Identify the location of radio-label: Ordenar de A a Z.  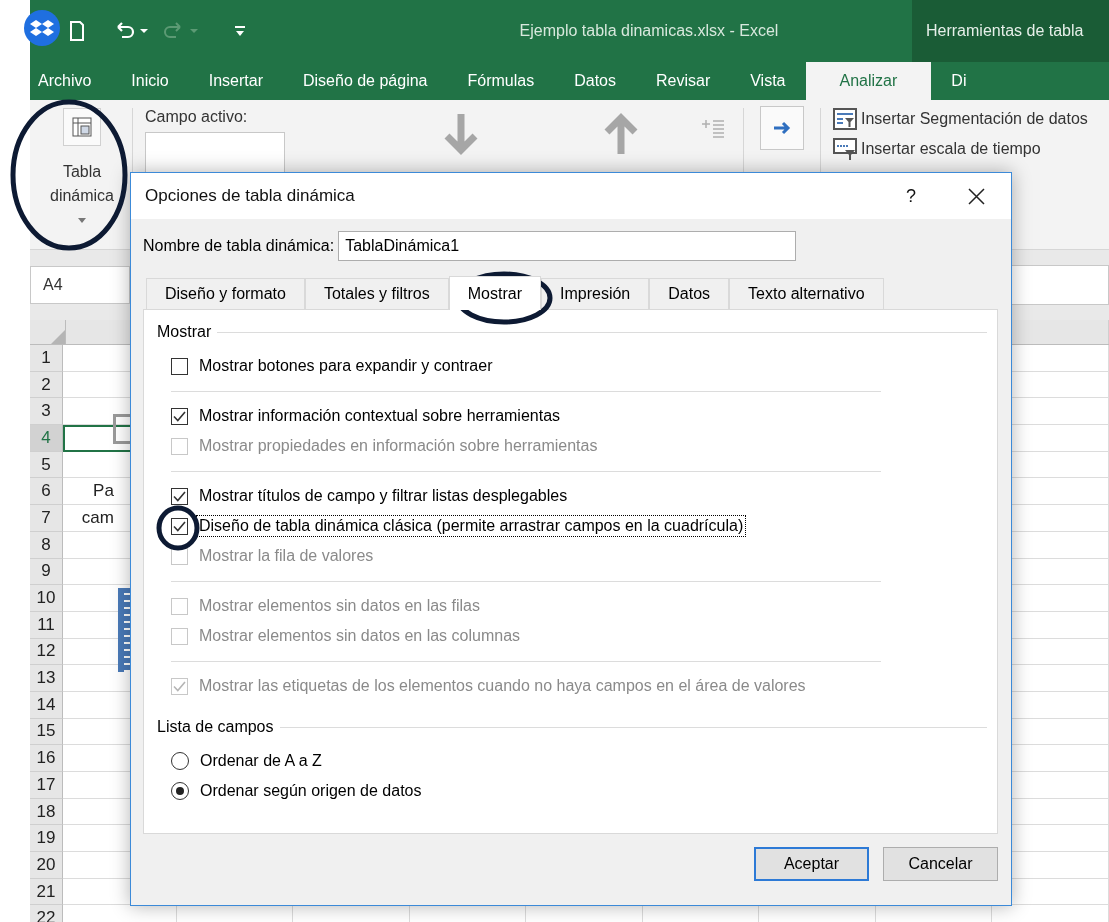
(261, 761).